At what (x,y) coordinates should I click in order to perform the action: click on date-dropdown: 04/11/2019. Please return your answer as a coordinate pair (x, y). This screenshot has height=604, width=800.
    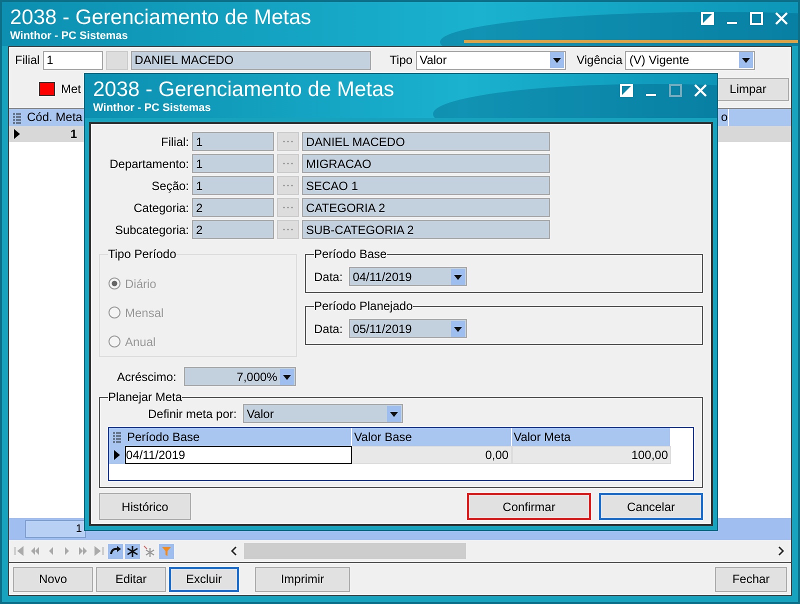
    Looking at the image, I should click on (407, 276).